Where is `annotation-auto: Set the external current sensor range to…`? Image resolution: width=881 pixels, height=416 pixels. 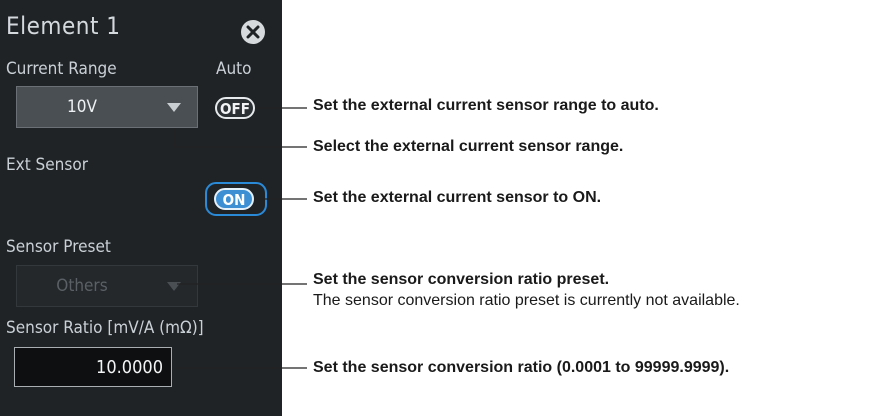
annotation-auto: Set the external current sensor range to… is located at coordinates (486, 105).